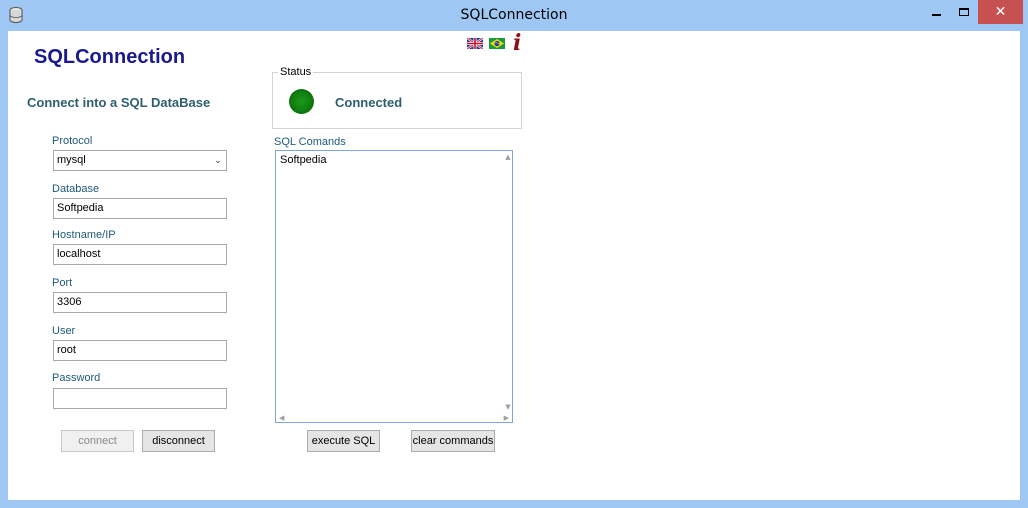  What do you see at coordinates (475, 43) in the screenshot?
I see `uk-flag-icon` at bounding box center [475, 43].